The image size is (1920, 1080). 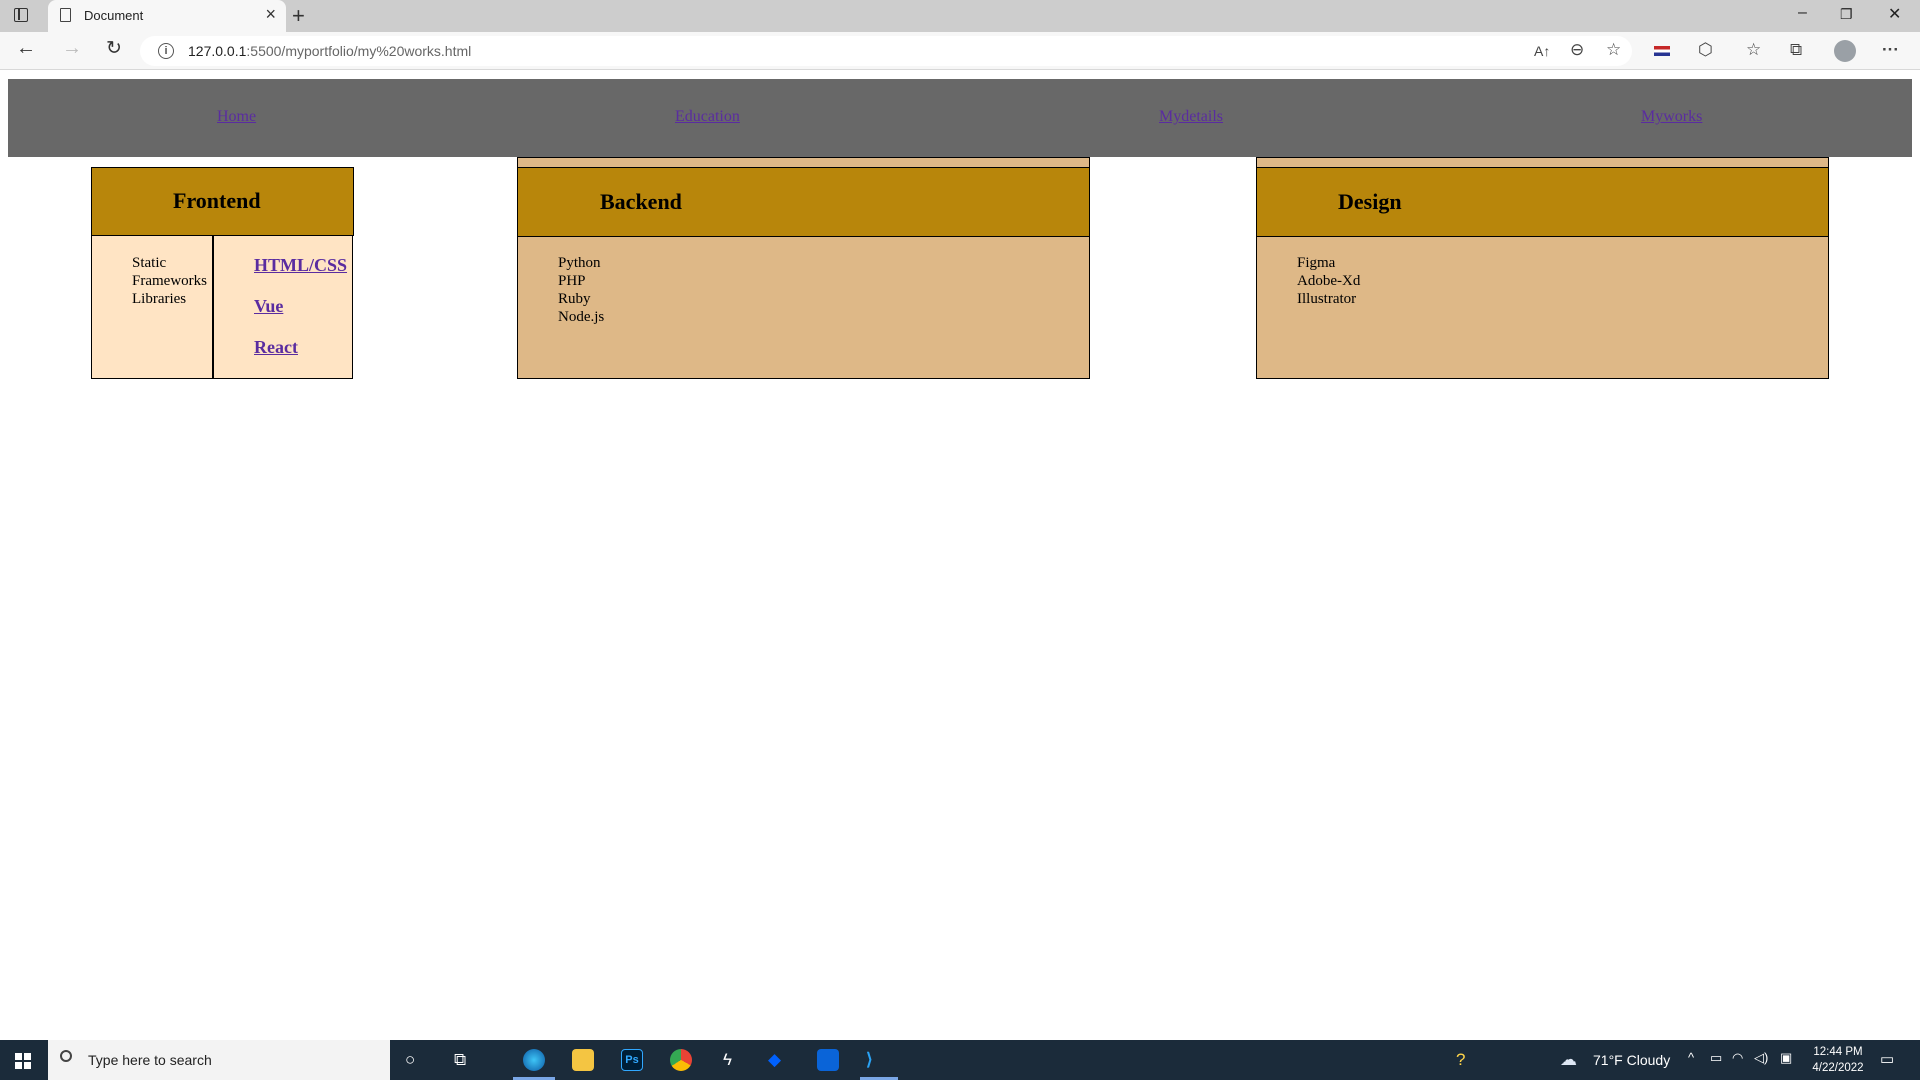 I want to click on frontend-card-header: Frontend, so click(x=222, y=201).